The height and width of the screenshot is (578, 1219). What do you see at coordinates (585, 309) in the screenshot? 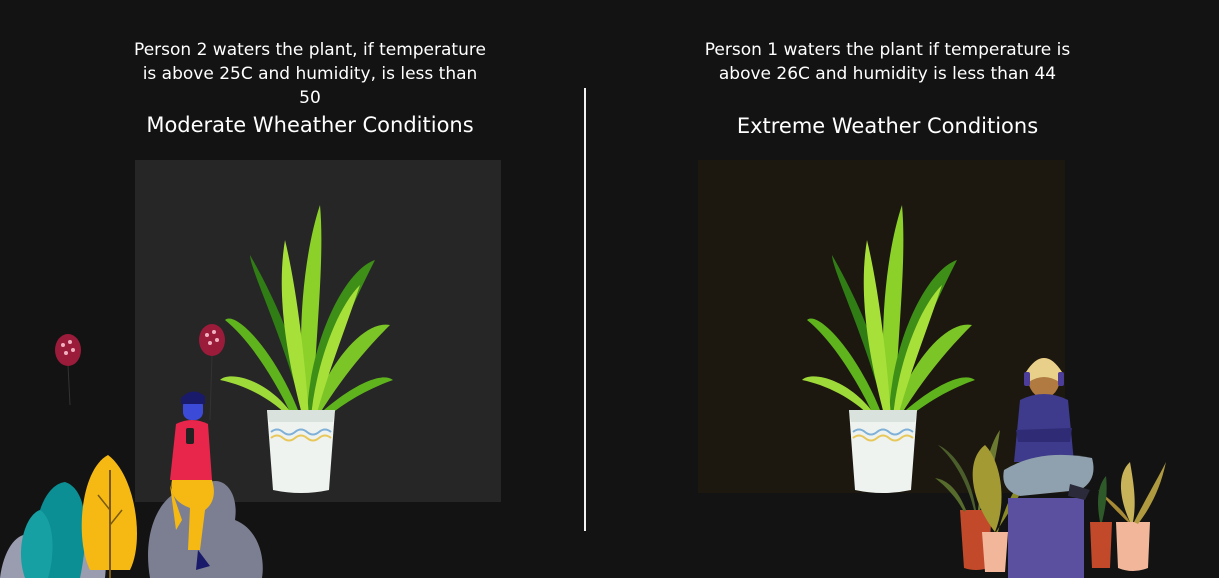
I see `center-divider` at bounding box center [585, 309].